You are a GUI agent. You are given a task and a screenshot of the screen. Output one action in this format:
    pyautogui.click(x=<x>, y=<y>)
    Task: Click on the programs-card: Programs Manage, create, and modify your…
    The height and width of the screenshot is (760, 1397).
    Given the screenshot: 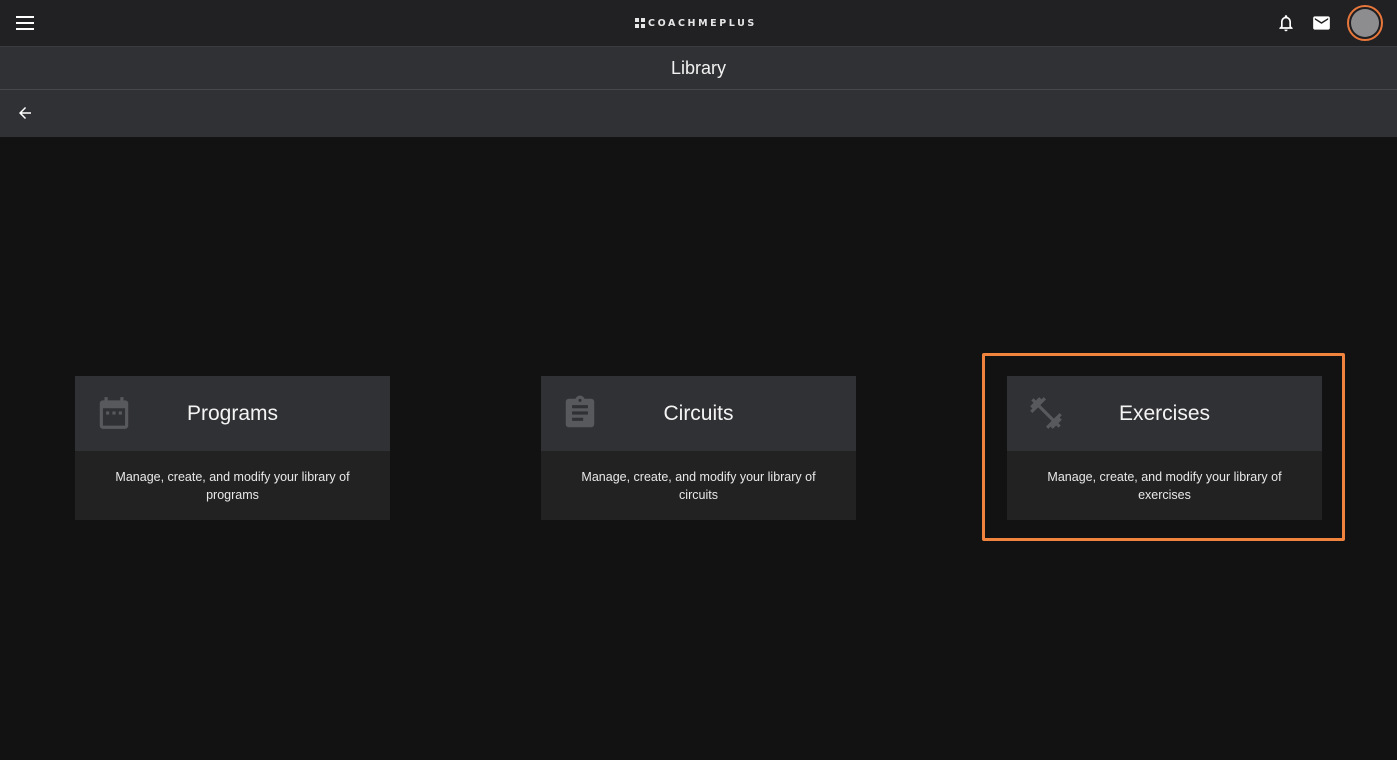 What is the action you would take?
    pyautogui.click(x=232, y=448)
    